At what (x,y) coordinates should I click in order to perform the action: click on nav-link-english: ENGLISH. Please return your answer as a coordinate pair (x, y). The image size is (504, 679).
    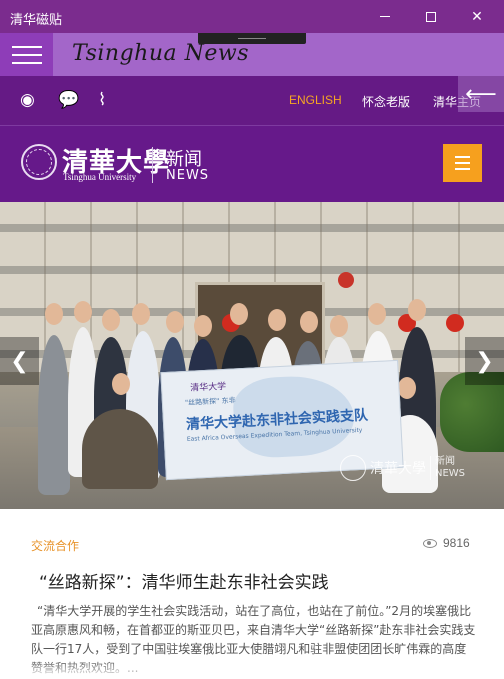
    Looking at the image, I should click on (315, 100).